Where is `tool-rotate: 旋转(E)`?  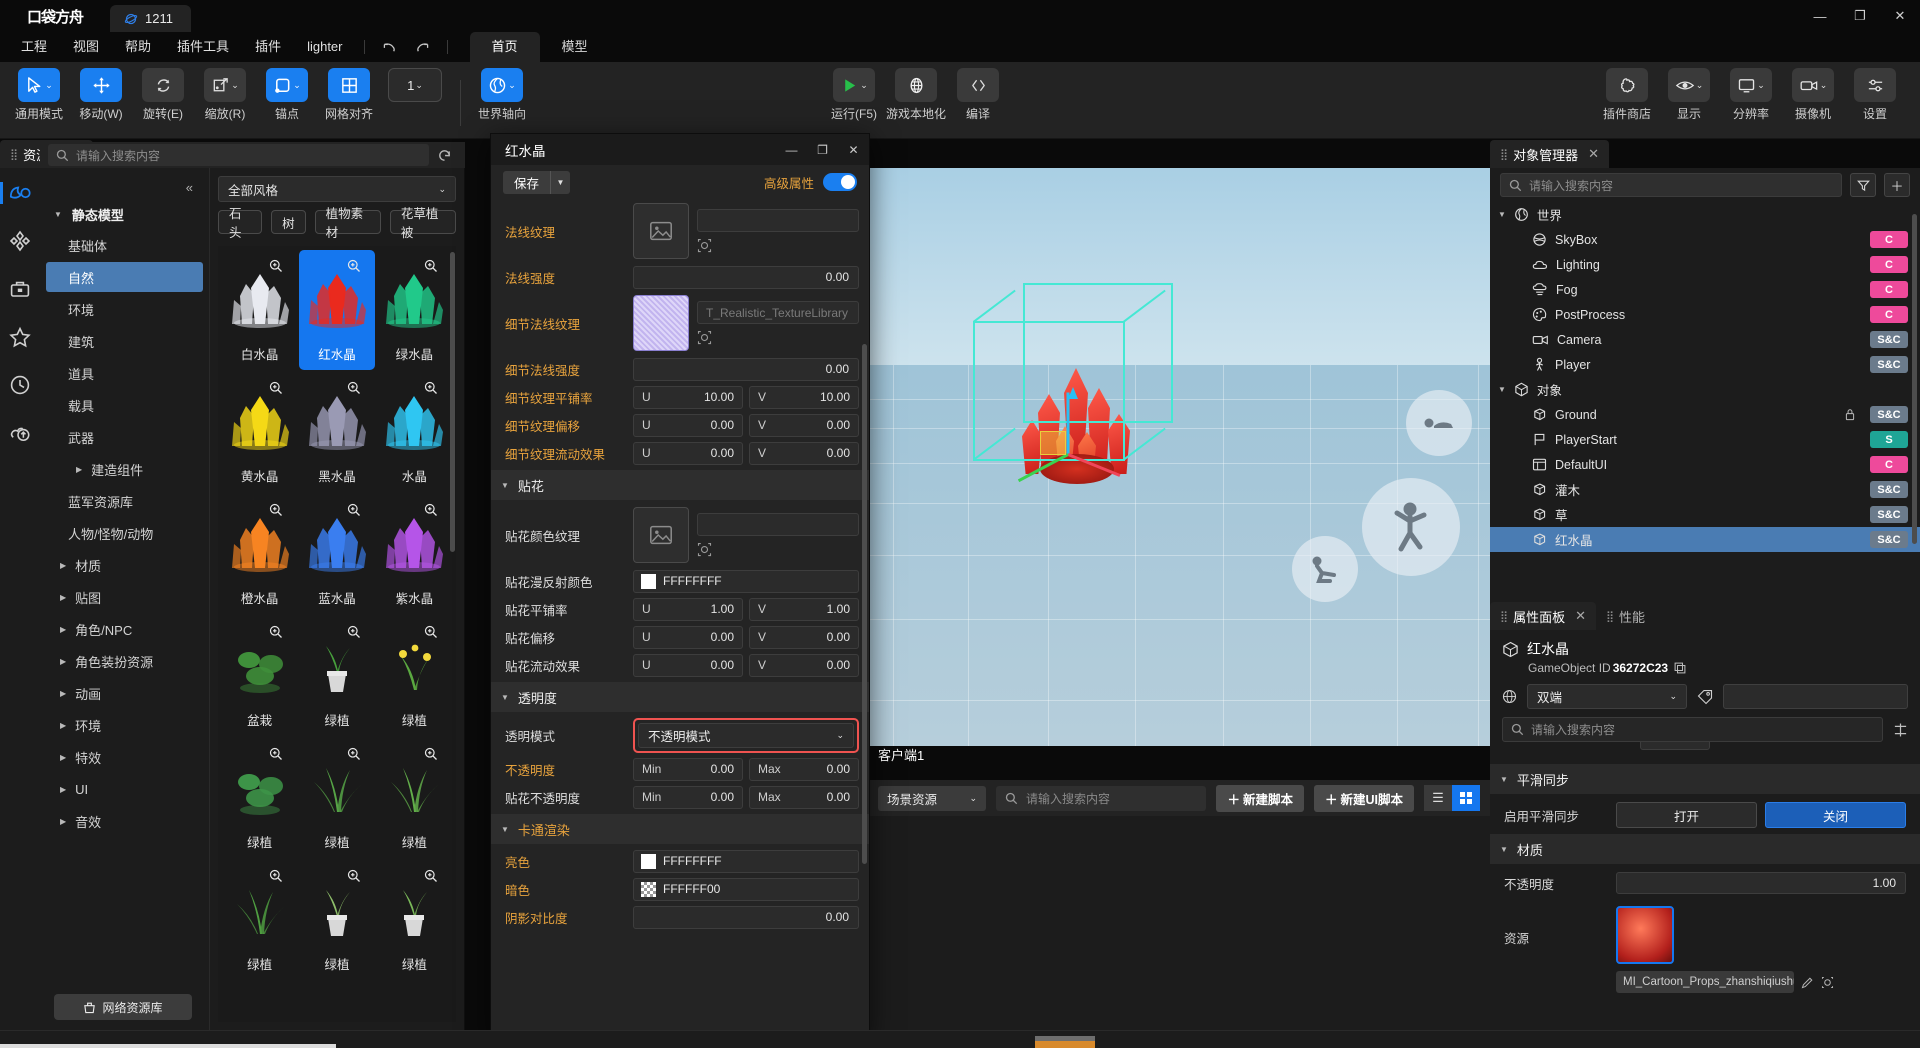 tool-rotate: 旋转(E) is located at coordinates (163, 95).